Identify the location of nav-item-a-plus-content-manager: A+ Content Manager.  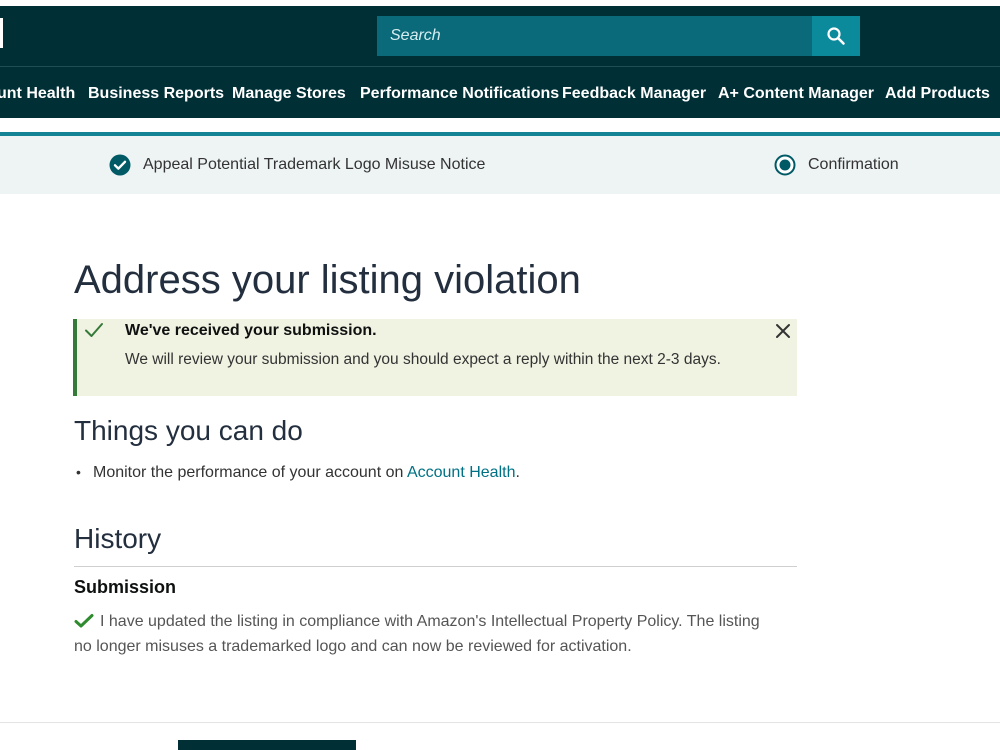
(796, 93).